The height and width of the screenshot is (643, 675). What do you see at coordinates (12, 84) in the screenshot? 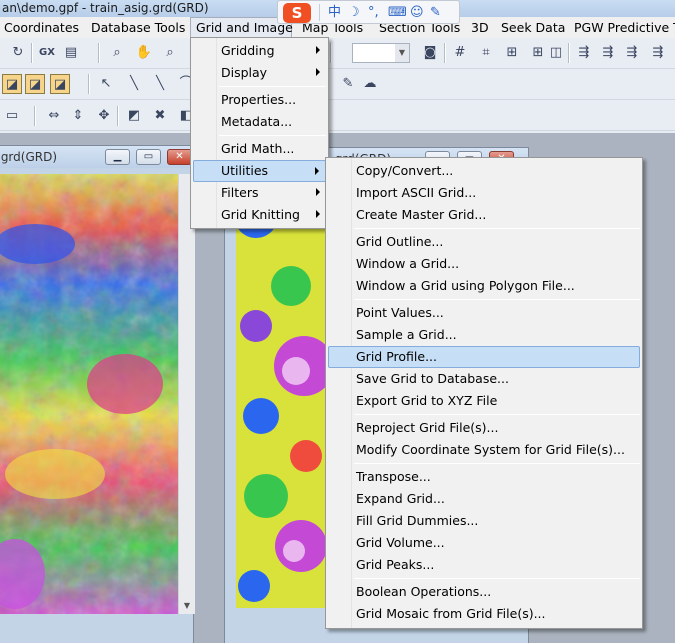
I see `layer-1-icon: ◪` at bounding box center [12, 84].